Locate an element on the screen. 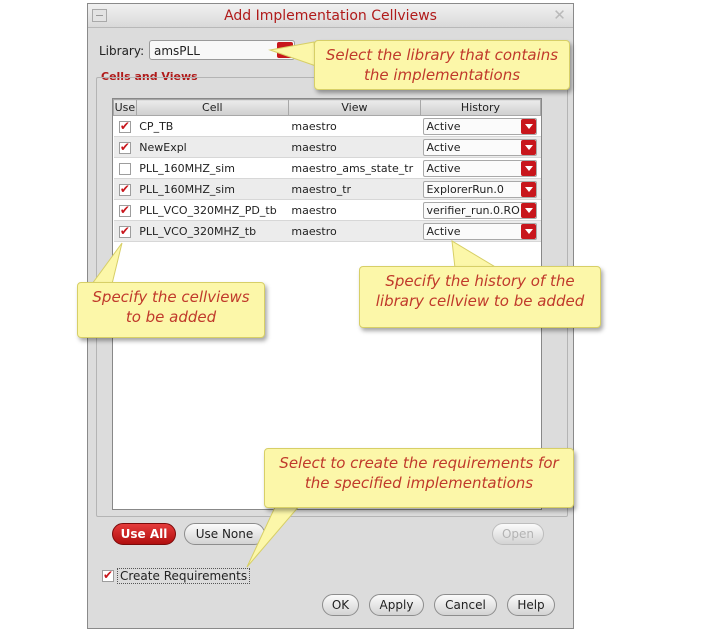  callout-cellviews: Specify the cellviews to be added is located at coordinates (171, 310).